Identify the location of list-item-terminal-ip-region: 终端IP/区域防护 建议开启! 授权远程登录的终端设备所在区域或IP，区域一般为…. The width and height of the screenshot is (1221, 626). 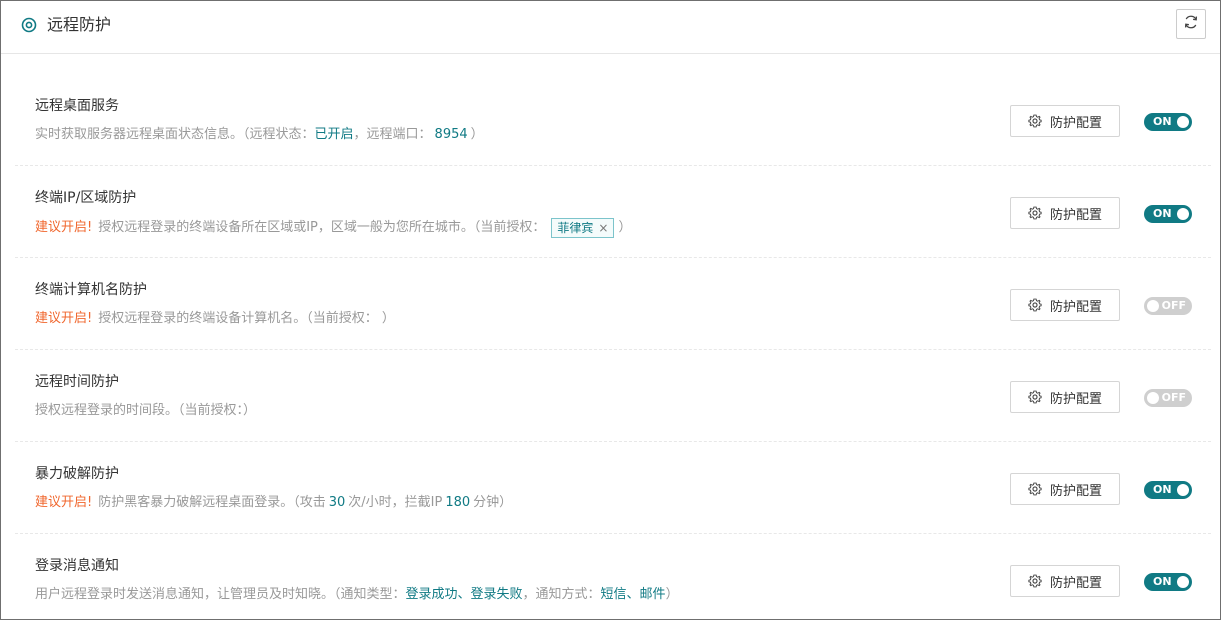
(613, 212).